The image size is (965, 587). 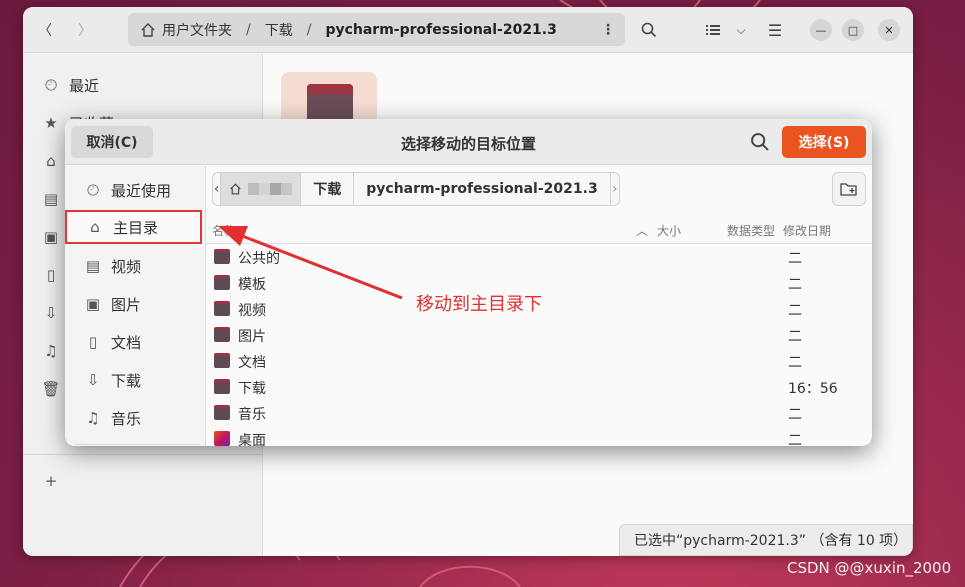 I want to click on back-button: 〈, so click(x=45, y=30).